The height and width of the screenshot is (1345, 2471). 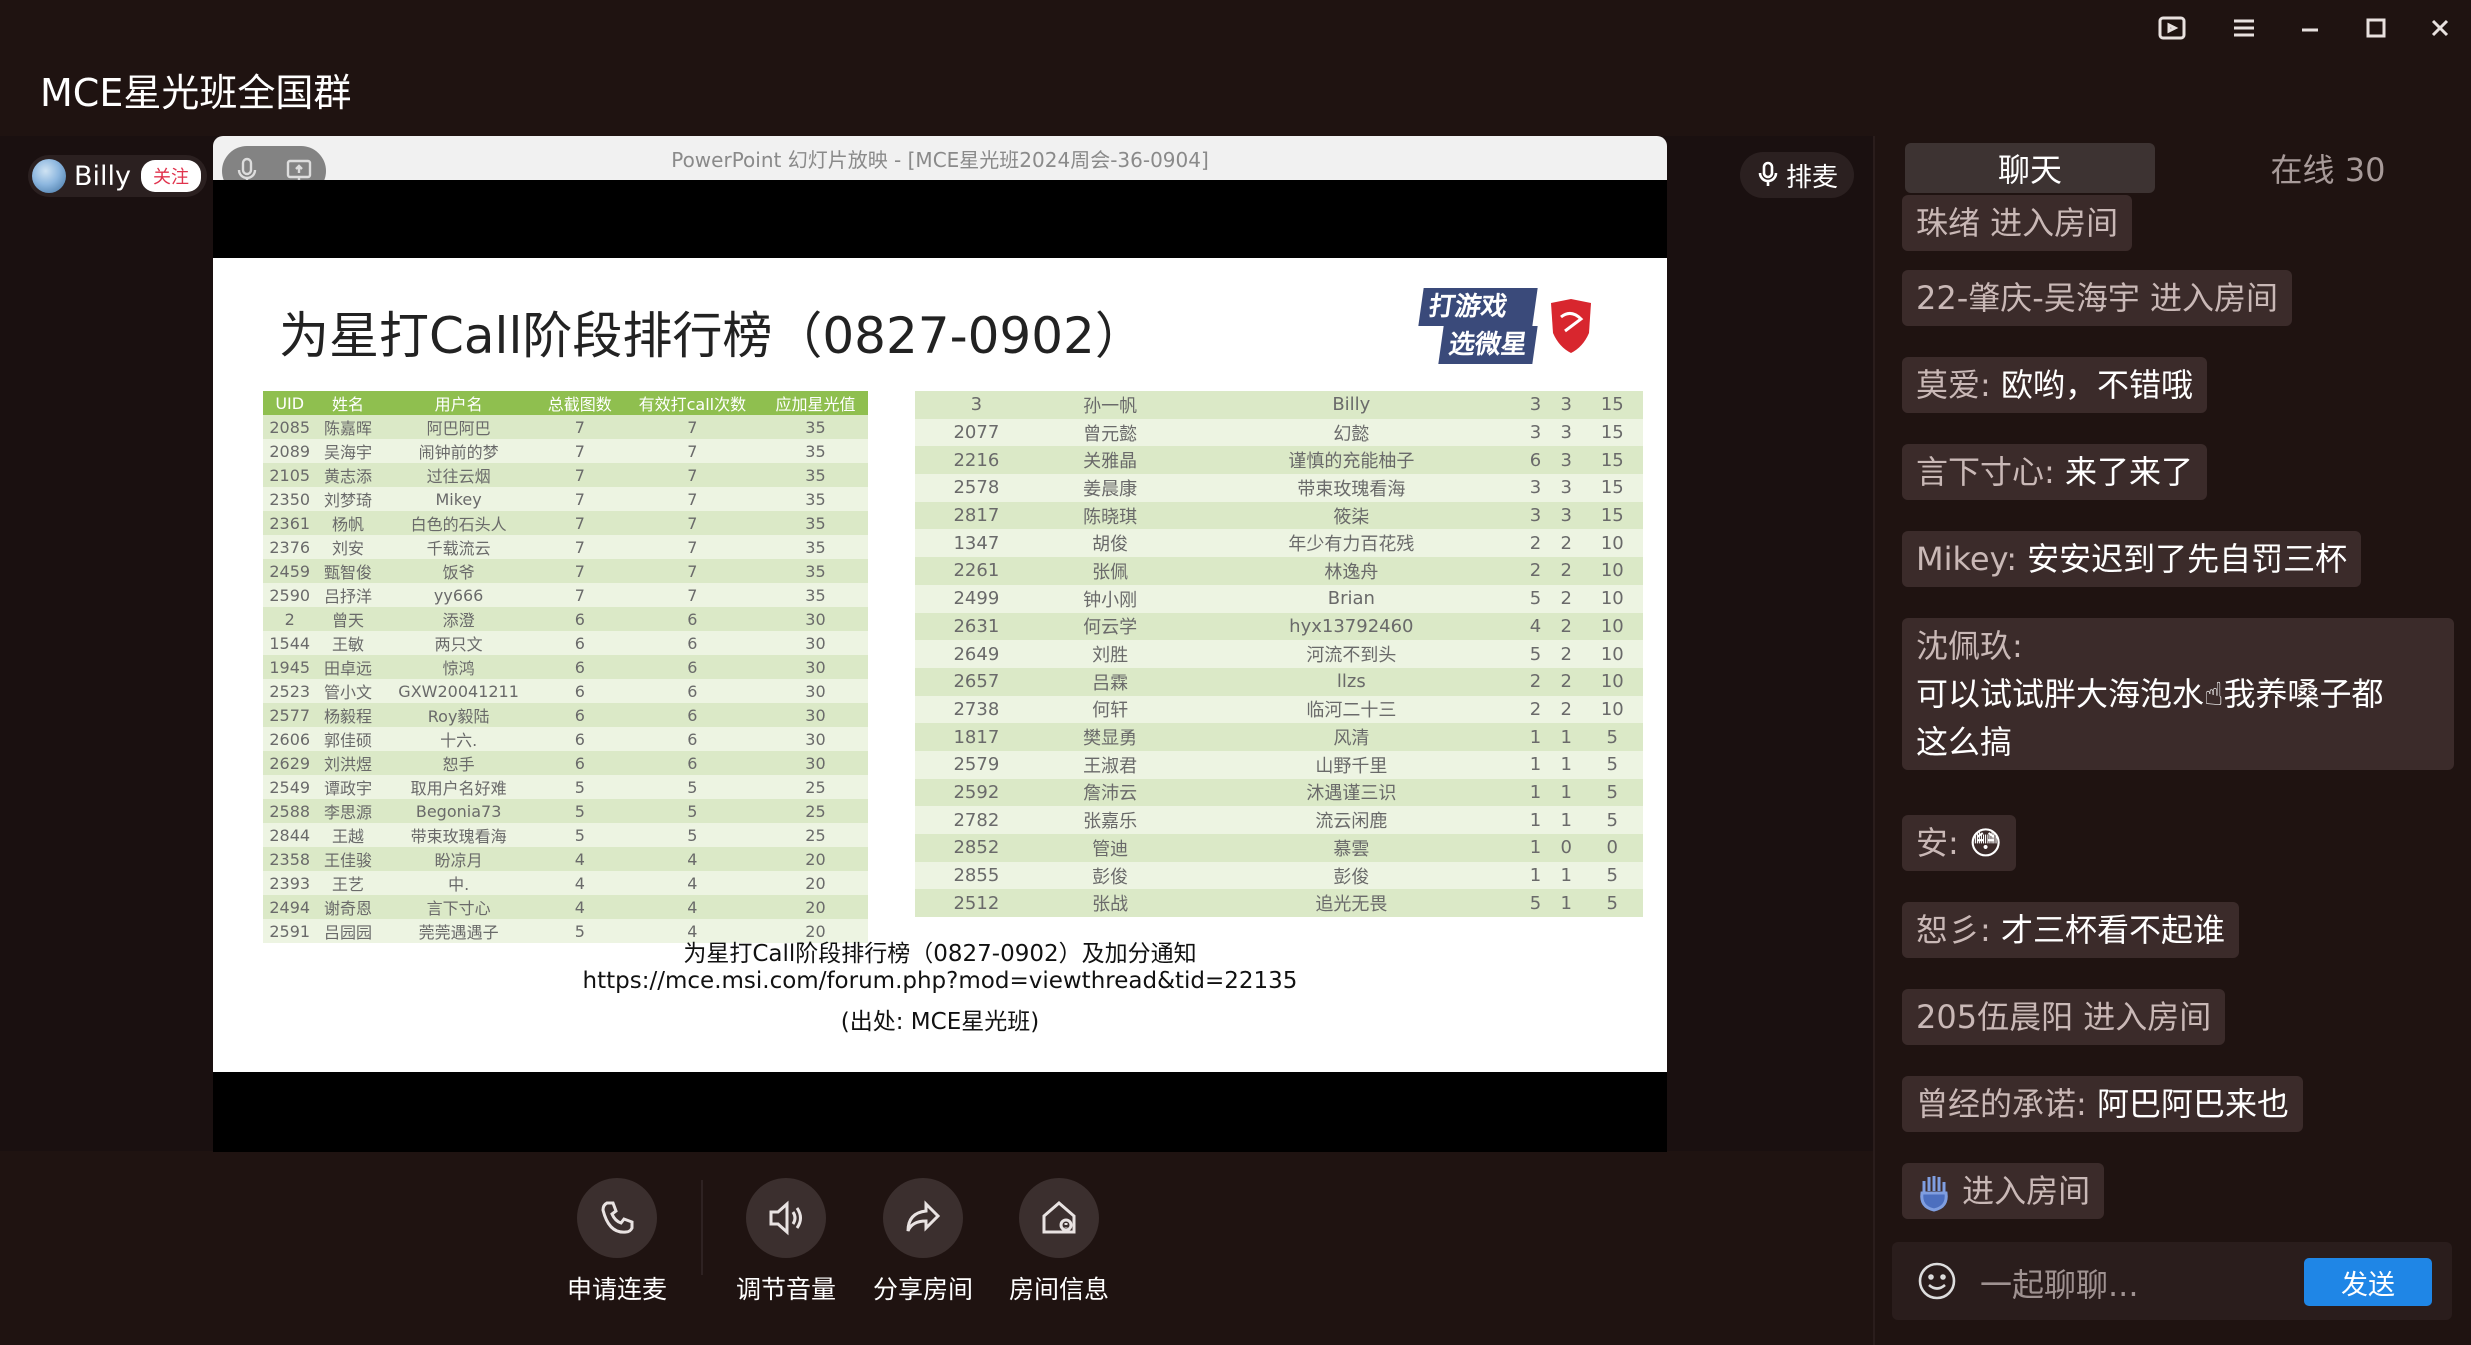 What do you see at coordinates (290, 907) in the screenshot?
I see `table-cell: 2494` at bounding box center [290, 907].